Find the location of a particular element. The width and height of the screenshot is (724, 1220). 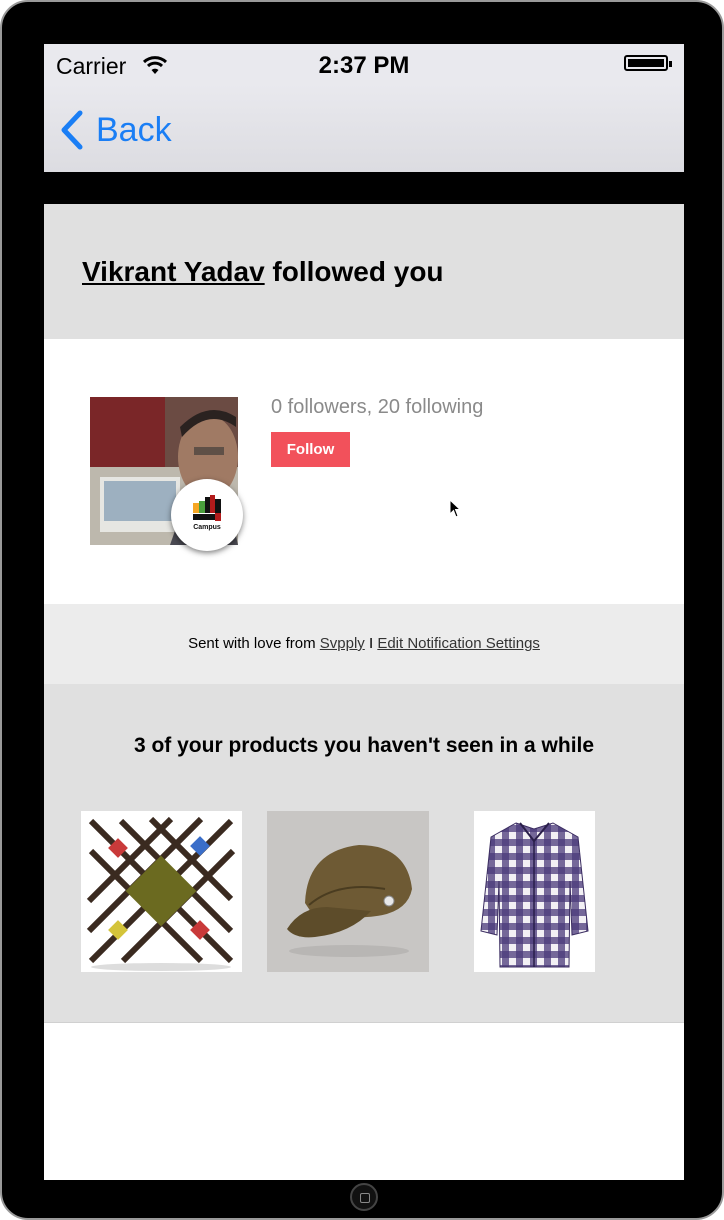

bookshelf-image is located at coordinates (161, 891).